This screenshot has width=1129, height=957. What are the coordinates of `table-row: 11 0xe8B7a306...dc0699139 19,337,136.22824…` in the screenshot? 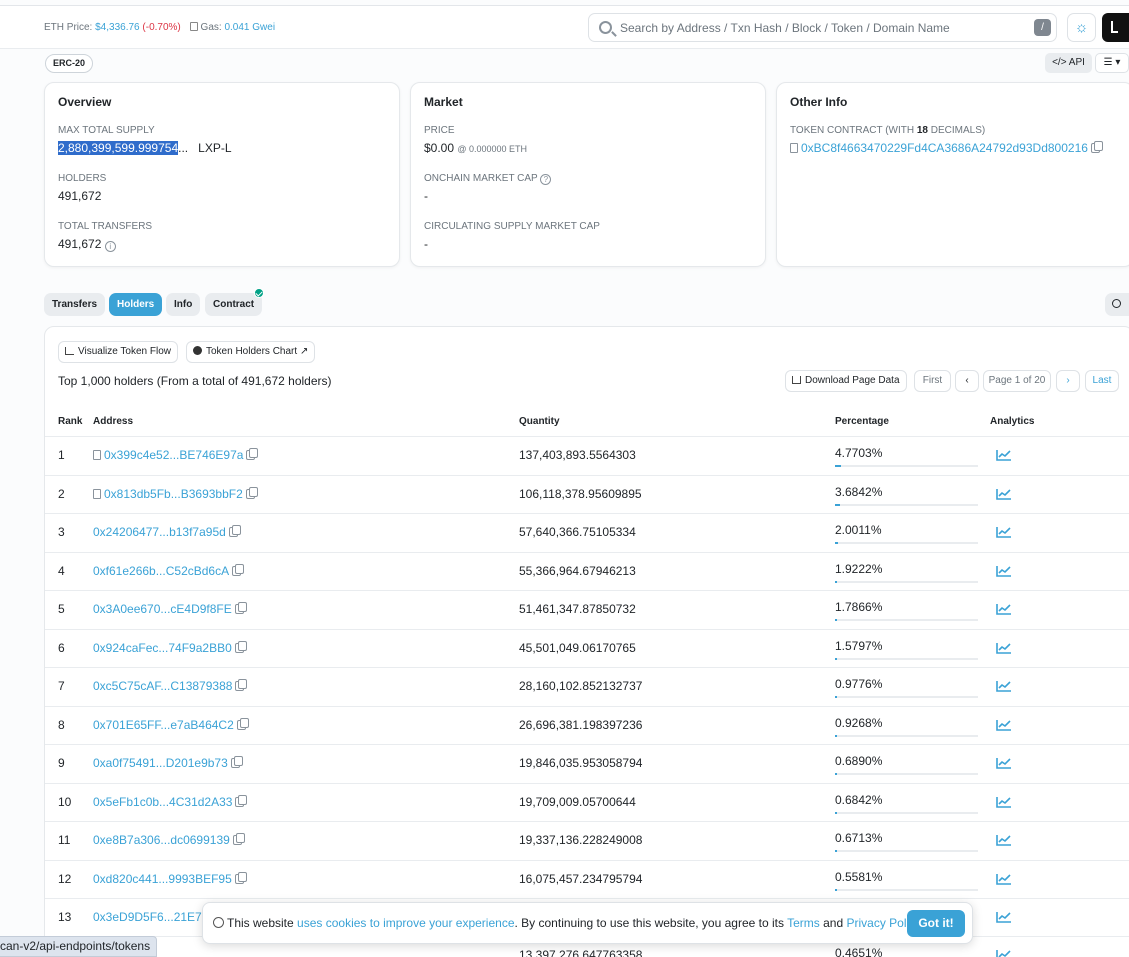 It's located at (587, 840).